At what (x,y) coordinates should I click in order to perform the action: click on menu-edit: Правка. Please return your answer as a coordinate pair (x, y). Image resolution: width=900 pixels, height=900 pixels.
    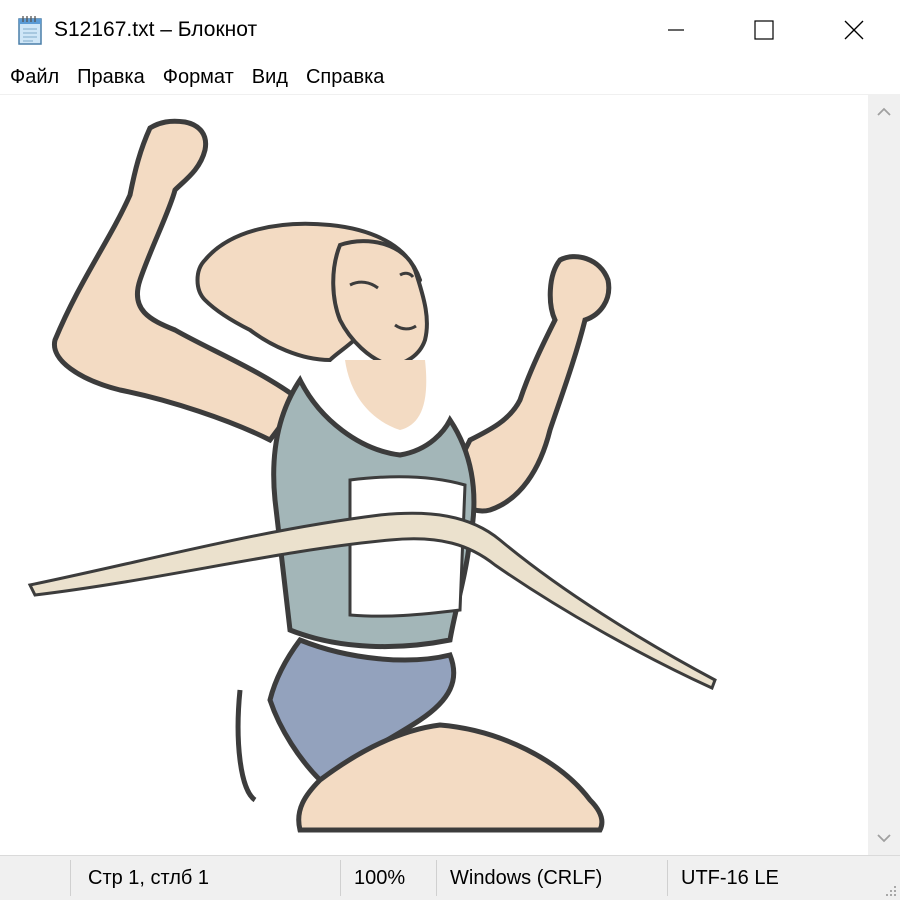
    Looking at the image, I should click on (111, 77).